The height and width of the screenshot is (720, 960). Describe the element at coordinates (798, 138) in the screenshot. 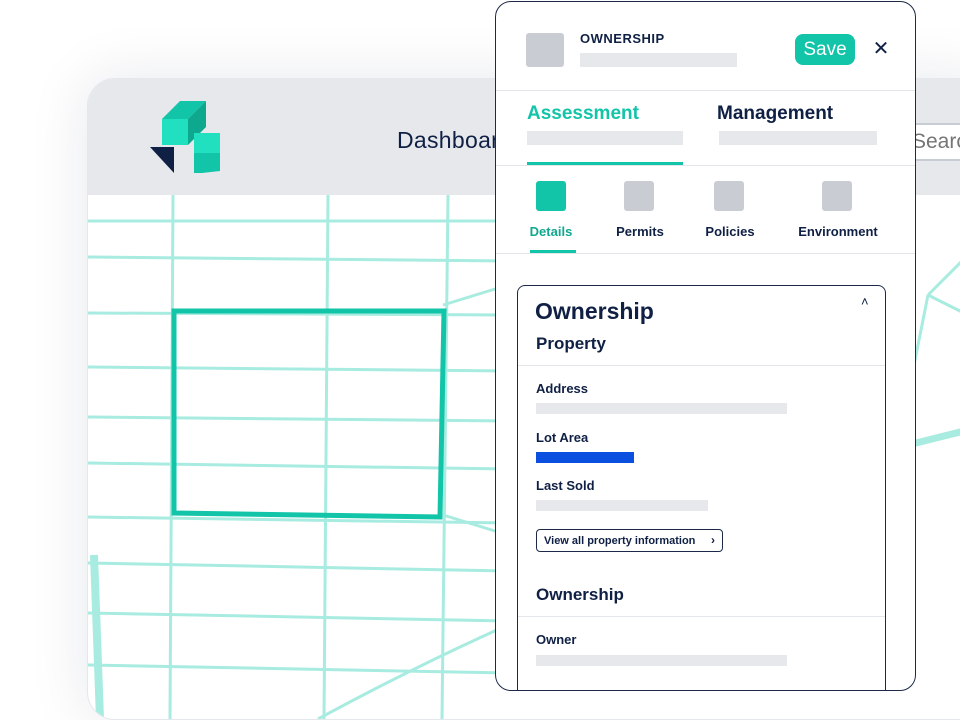

I see `tab-management-placeholder` at that location.